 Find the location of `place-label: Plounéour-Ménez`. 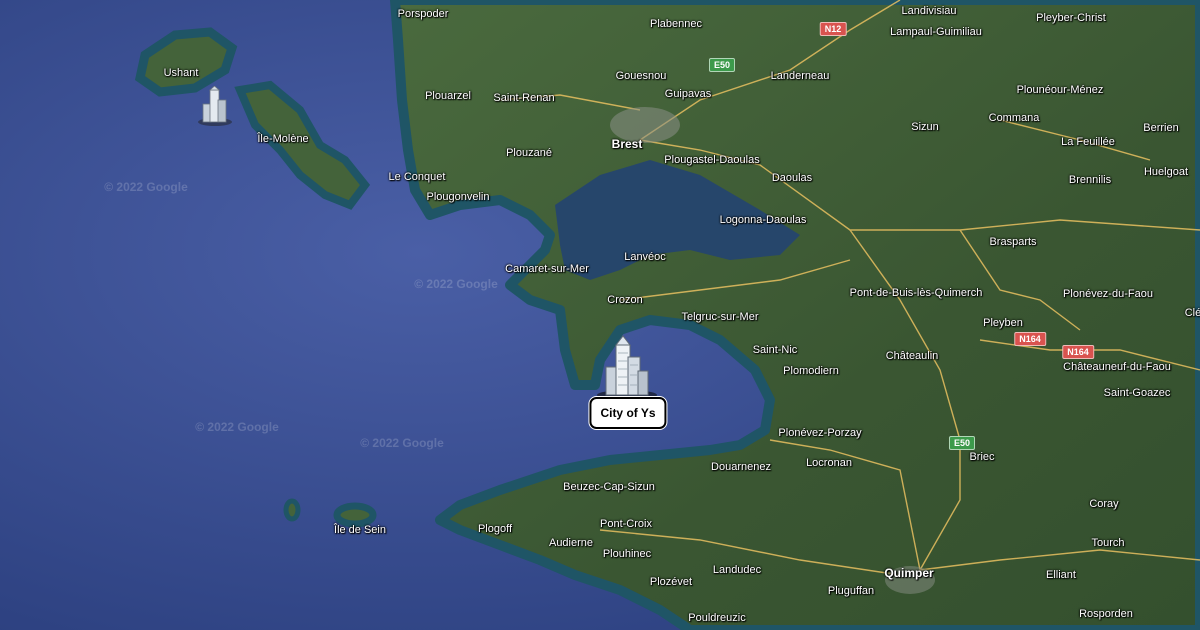

place-label: Plounéour-Ménez is located at coordinates (1060, 90).